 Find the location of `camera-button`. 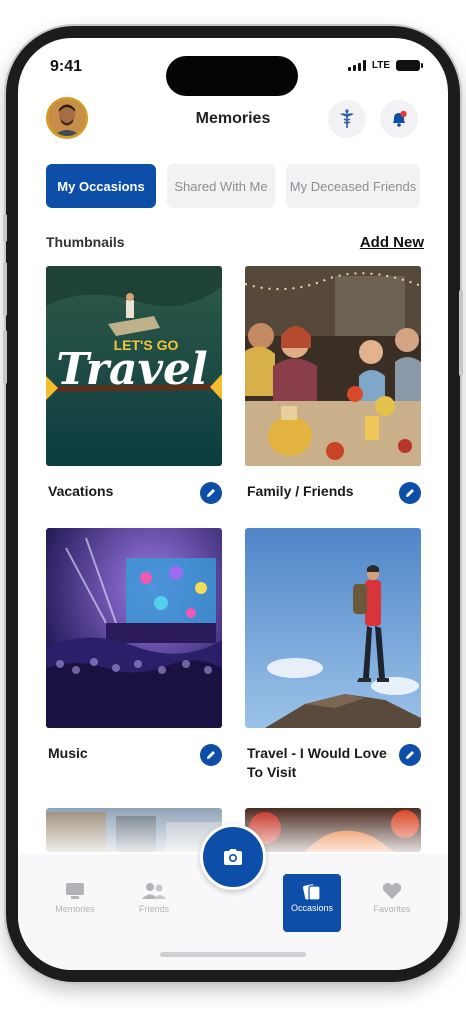

camera-button is located at coordinates (233, 857).